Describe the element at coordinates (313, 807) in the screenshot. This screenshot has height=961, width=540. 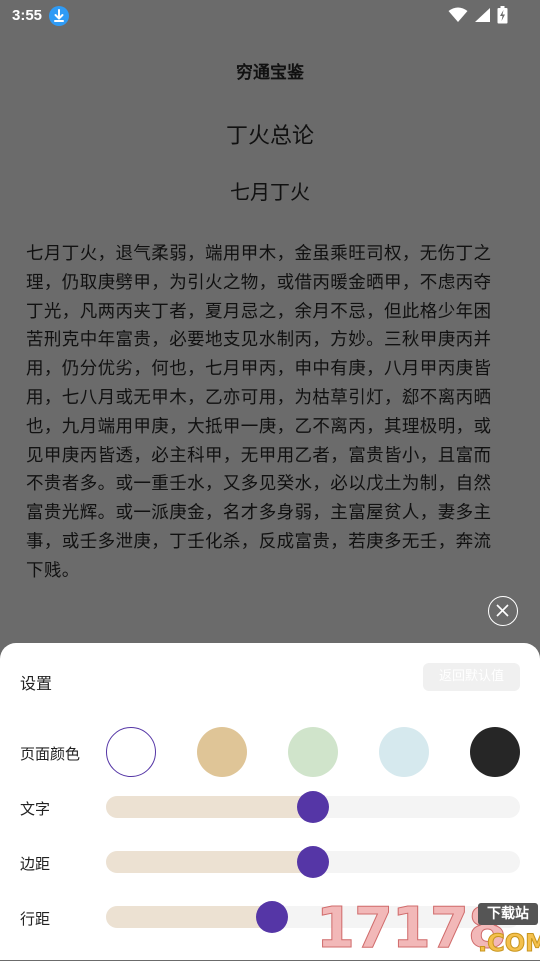
I see `text-size-knob` at that location.